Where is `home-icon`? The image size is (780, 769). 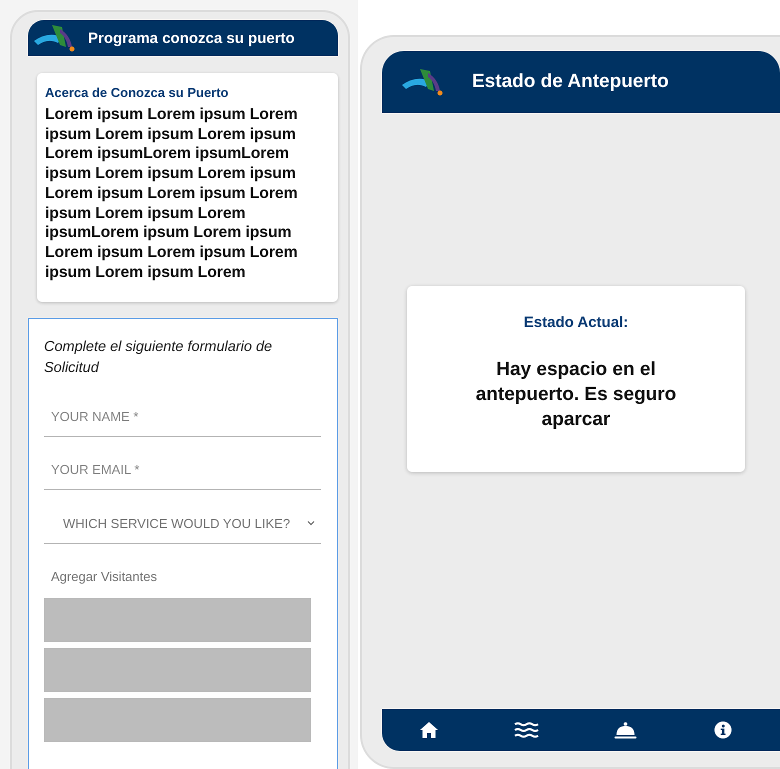 home-icon is located at coordinates (429, 730).